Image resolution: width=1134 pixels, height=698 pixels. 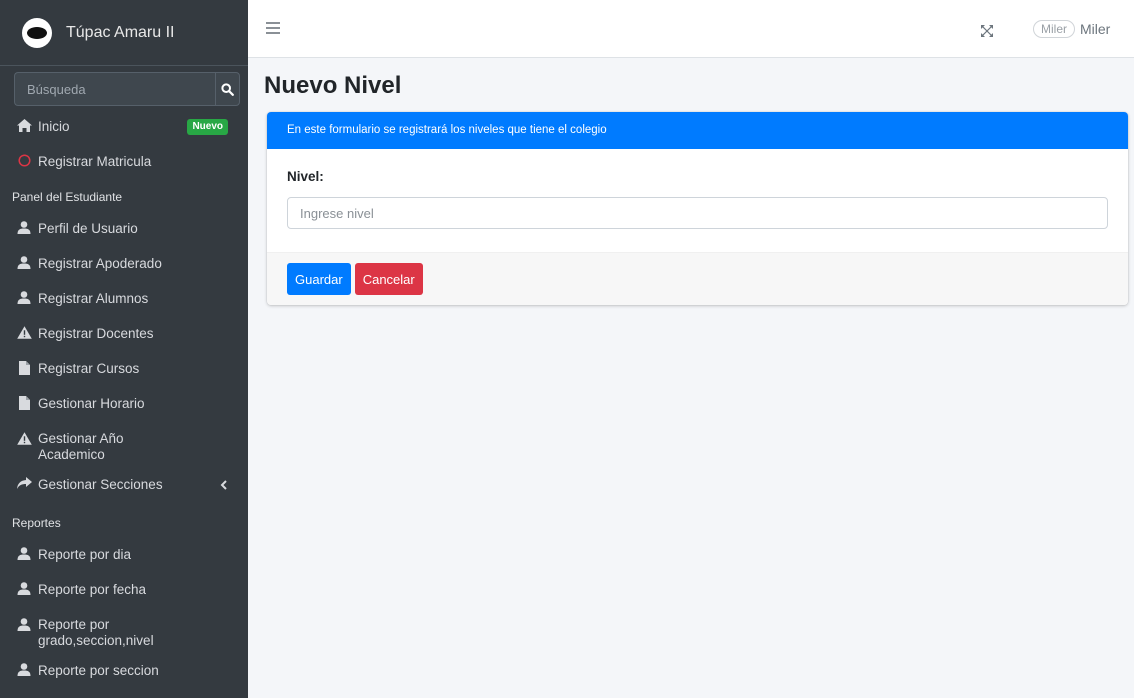 I want to click on sidebar-item-registrar-alumnos: Registrar Alumnos, so click(x=124, y=300).